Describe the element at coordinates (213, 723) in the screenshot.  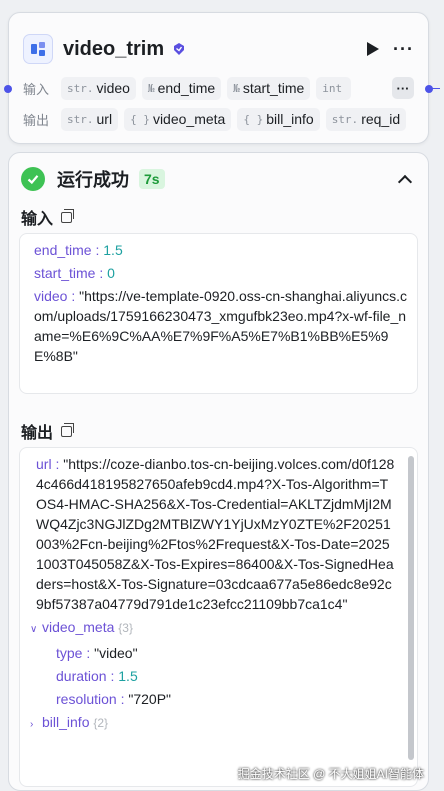
I see `output-bill-info-row: › bill_info {2}` at that location.